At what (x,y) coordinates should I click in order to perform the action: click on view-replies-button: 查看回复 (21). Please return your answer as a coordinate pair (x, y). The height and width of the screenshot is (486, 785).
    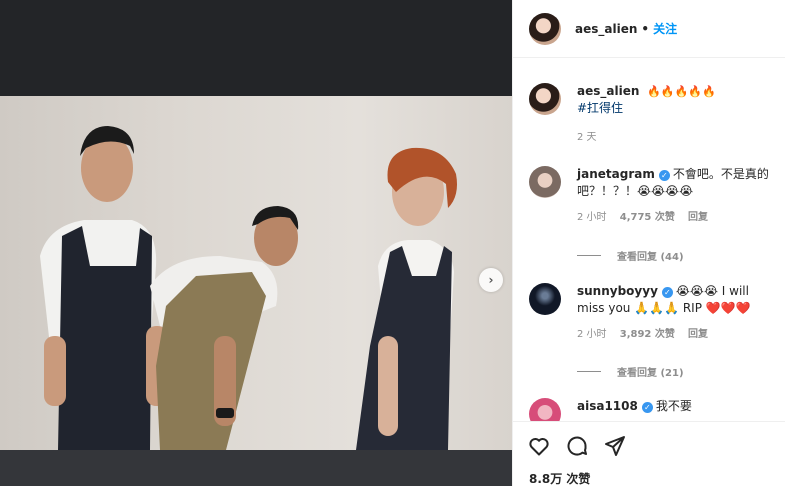
    Looking at the image, I should click on (630, 371).